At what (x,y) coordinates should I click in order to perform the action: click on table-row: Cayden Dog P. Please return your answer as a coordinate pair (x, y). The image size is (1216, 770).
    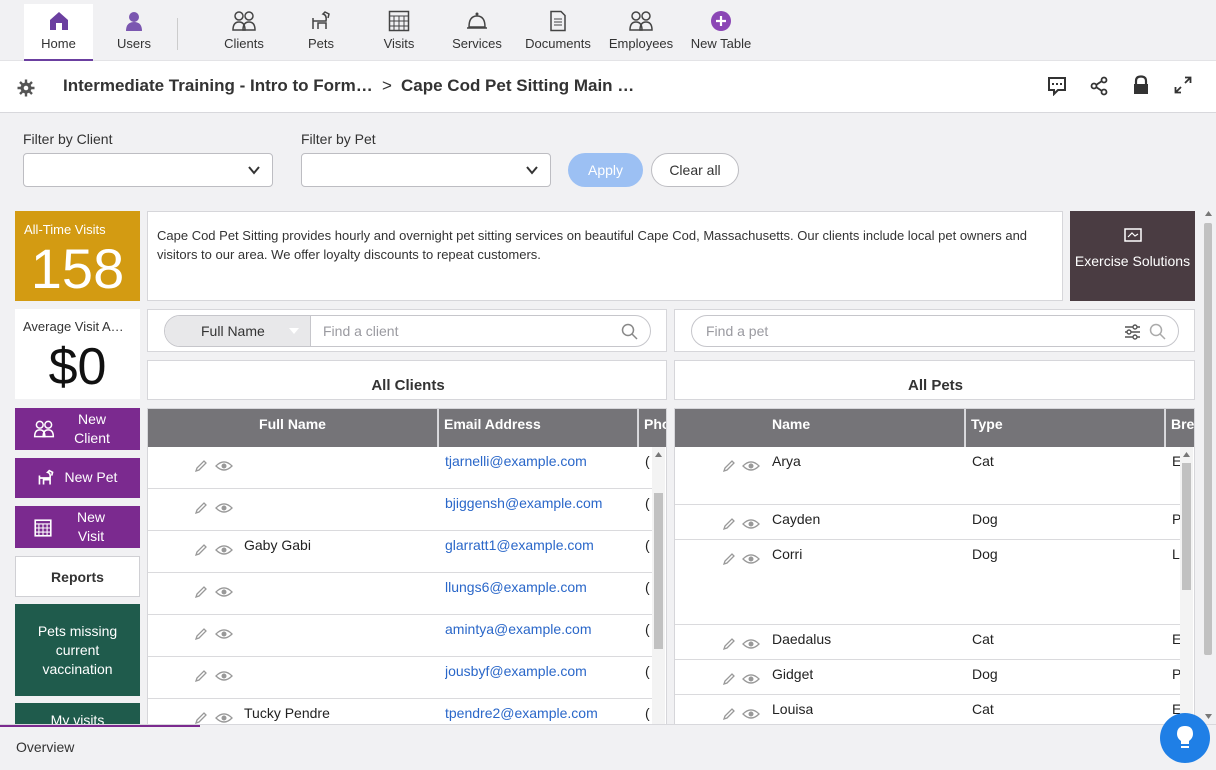
    Looking at the image, I should click on (928, 522).